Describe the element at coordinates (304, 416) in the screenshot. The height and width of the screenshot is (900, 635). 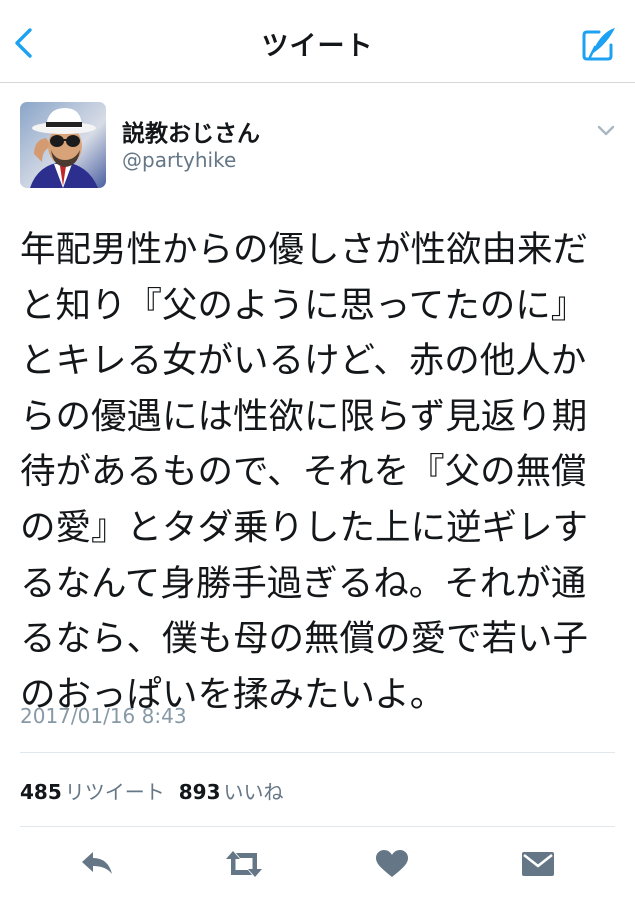
I see `tweet-text-line: らの優遇には性欲に限らず見返り期` at that location.